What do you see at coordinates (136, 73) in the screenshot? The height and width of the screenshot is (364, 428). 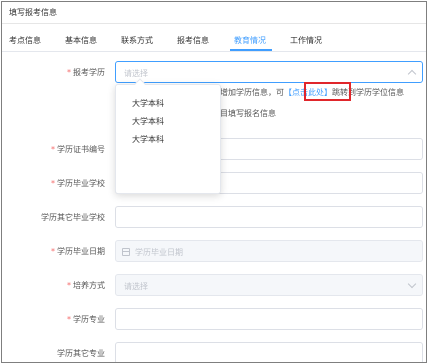 I see `education-level-placeholder: 请选择` at bounding box center [136, 73].